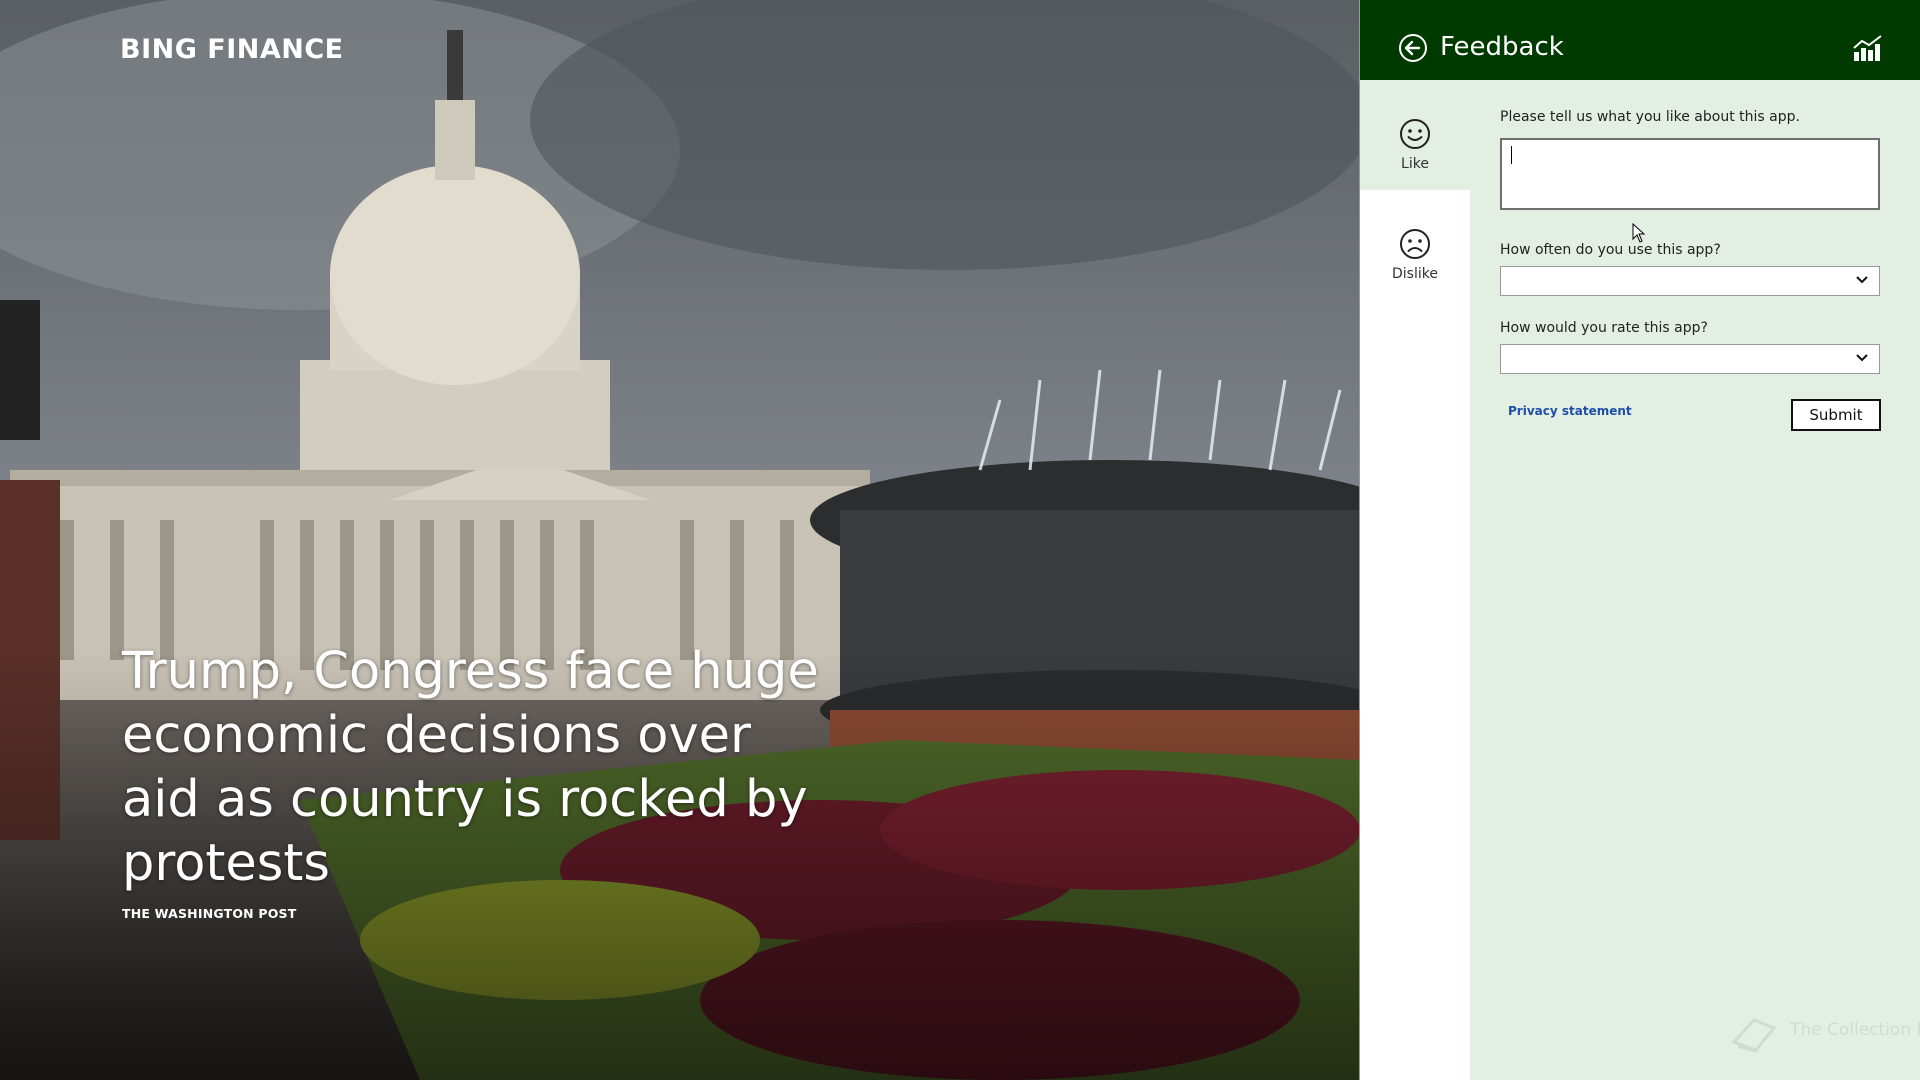 The image size is (1920, 1080). What do you see at coordinates (1415, 580) in the screenshot?
I see `feedback-tabs: Like Dislike` at bounding box center [1415, 580].